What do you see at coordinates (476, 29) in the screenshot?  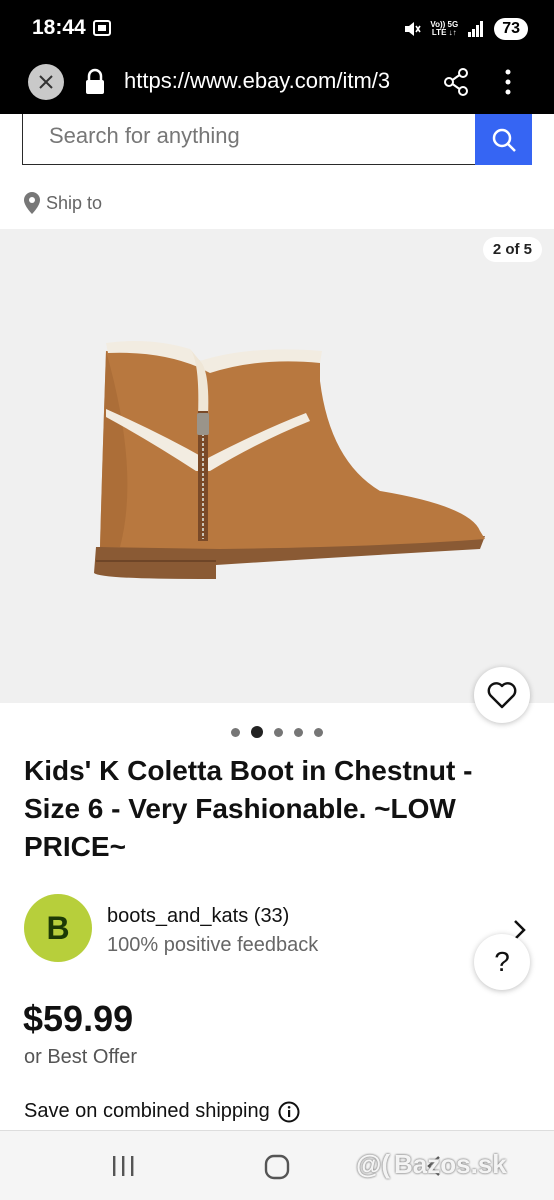 I see `signal-icon` at bounding box center [476, 29].